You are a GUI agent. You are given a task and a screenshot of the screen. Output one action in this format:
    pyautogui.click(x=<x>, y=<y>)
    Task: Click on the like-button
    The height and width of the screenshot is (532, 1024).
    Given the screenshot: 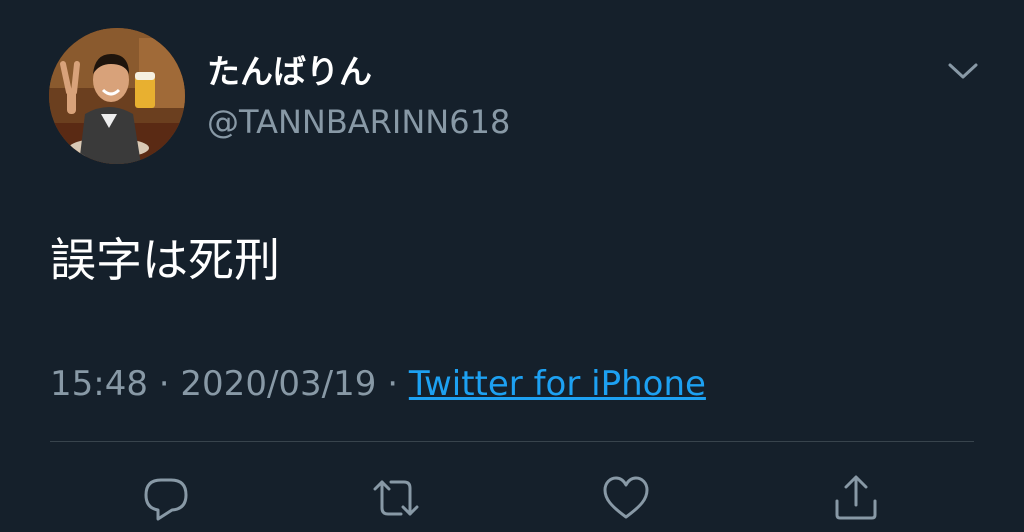 What is the action you would take?
    pyautogui.click(x=626, y=498)
    